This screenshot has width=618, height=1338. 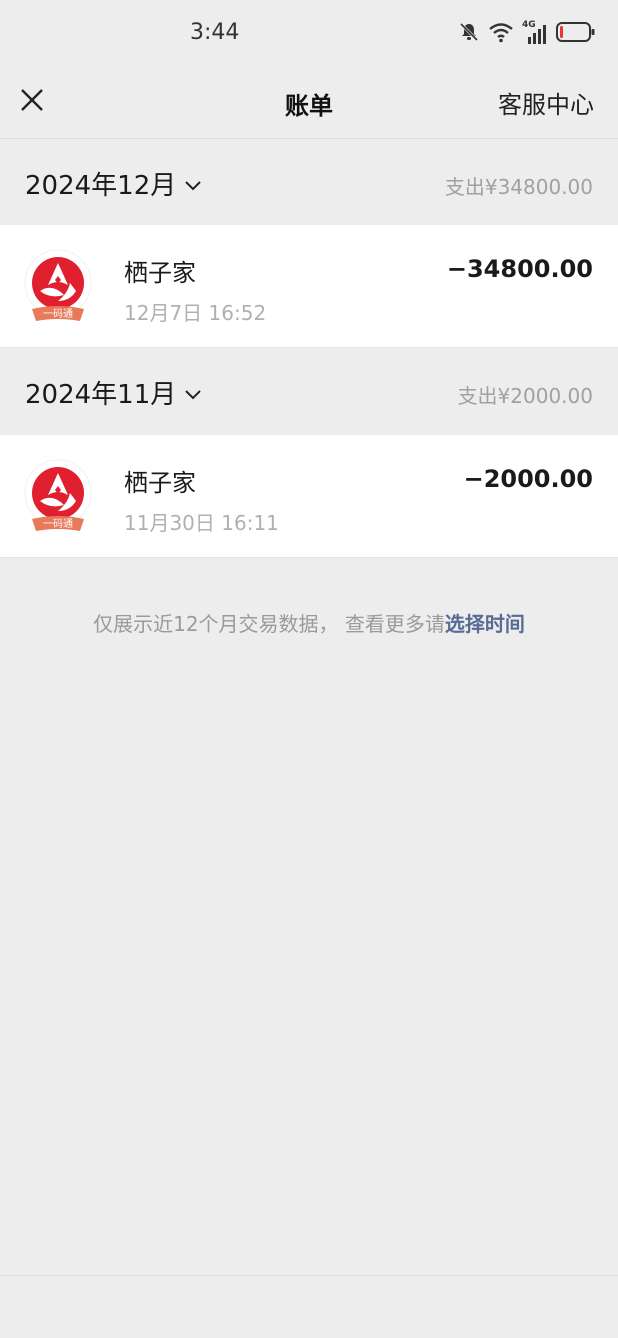 I want to click on month-header-nov: 2024年11月 支出¥2000.00, so click(x=309, y=391).